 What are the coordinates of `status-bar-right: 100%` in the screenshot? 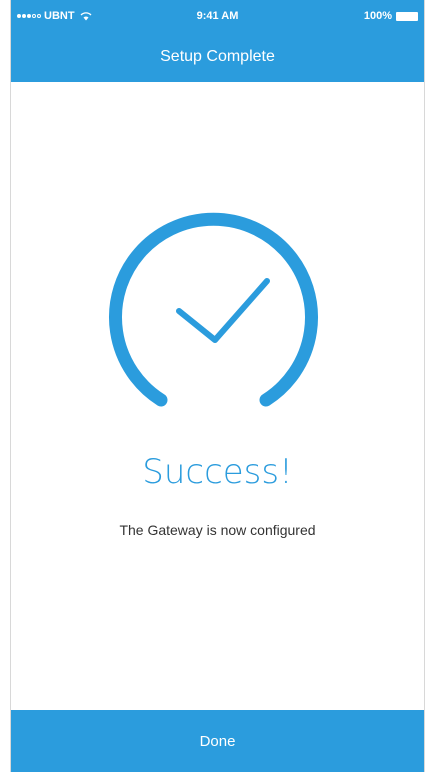 It's located at (391, 16).